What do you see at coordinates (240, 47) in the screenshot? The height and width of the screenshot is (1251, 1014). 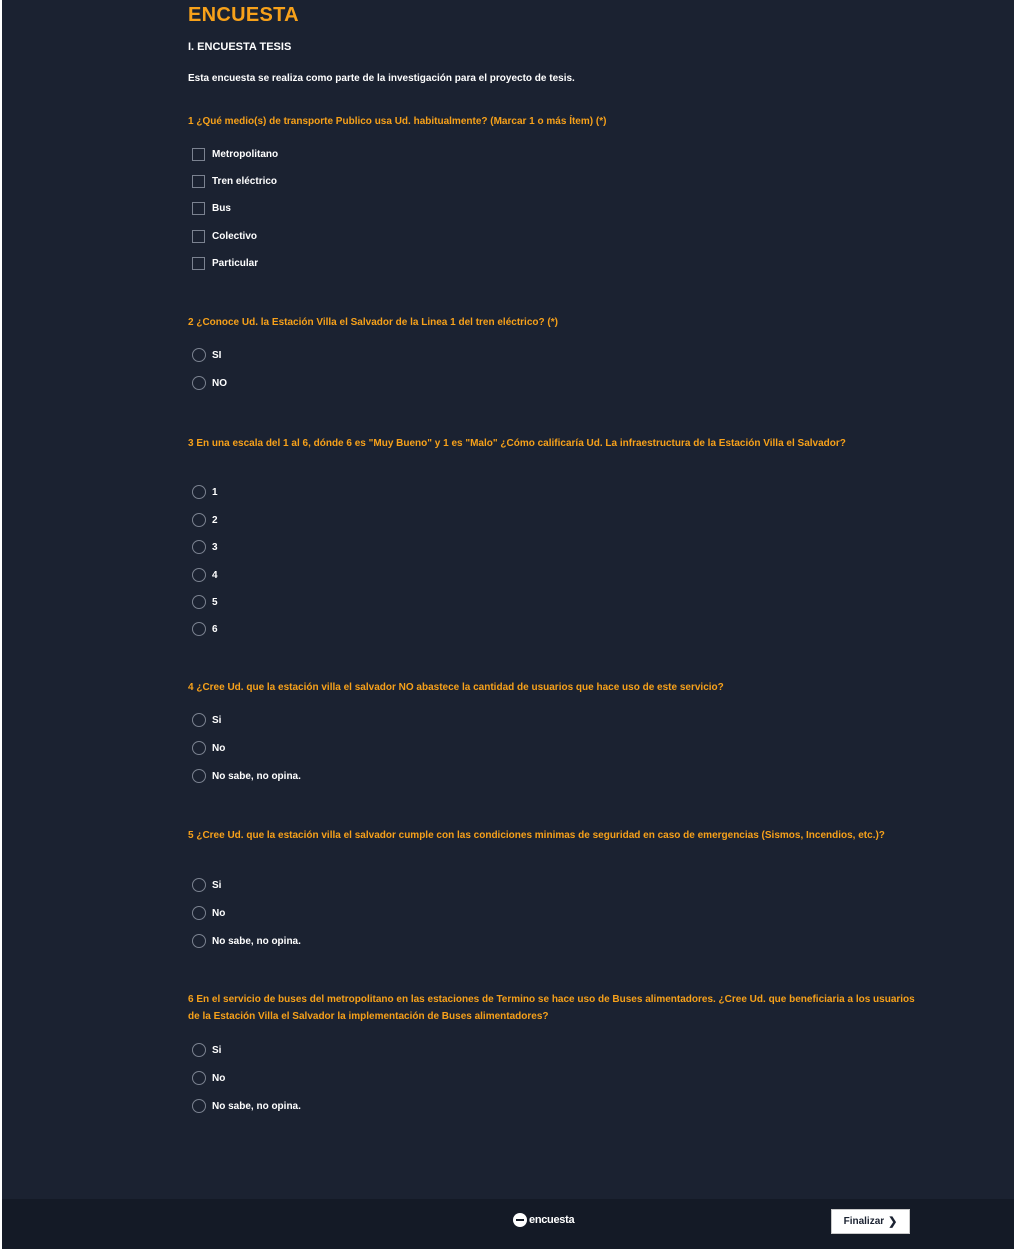 I see `section-title: I. ENCUESTA TESIS` at bounding box center [240, 47].